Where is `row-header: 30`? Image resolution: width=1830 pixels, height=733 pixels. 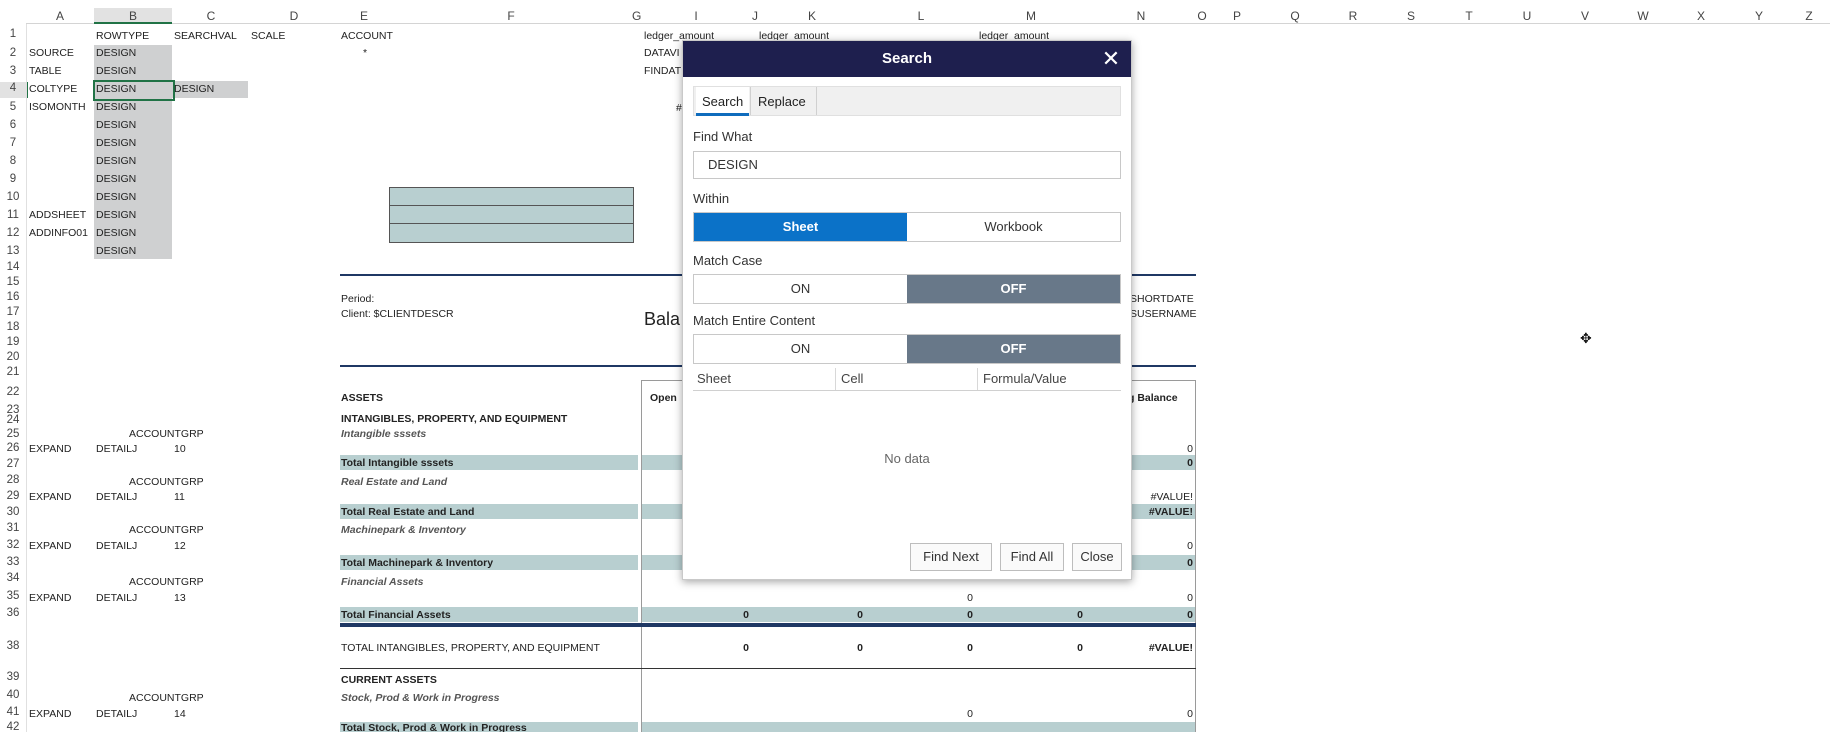
row-header: 30 is located at coordinates (13, 512).